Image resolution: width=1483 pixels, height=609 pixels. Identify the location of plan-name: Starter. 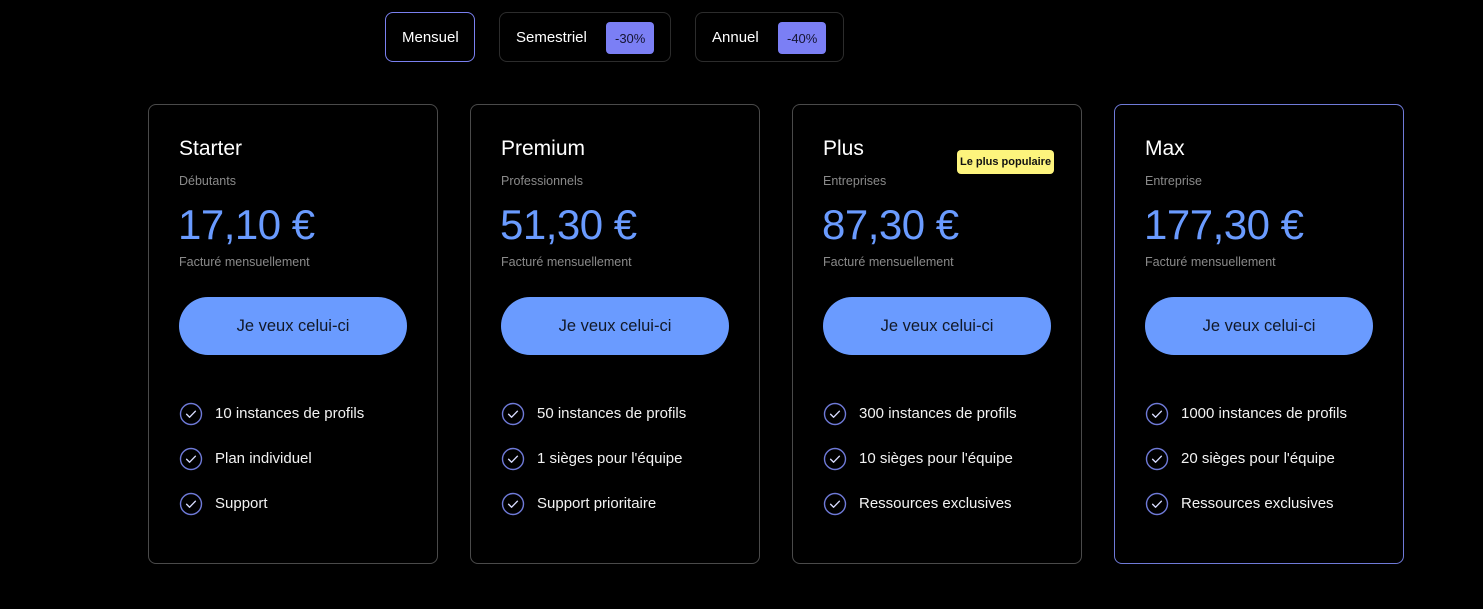
(211, 148).